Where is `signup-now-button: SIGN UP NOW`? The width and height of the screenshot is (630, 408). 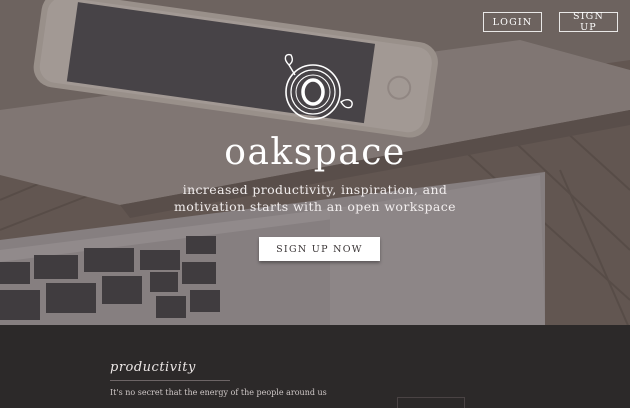
signup-now-button: SIGN UP NOW is located at coordinates (319, 249).